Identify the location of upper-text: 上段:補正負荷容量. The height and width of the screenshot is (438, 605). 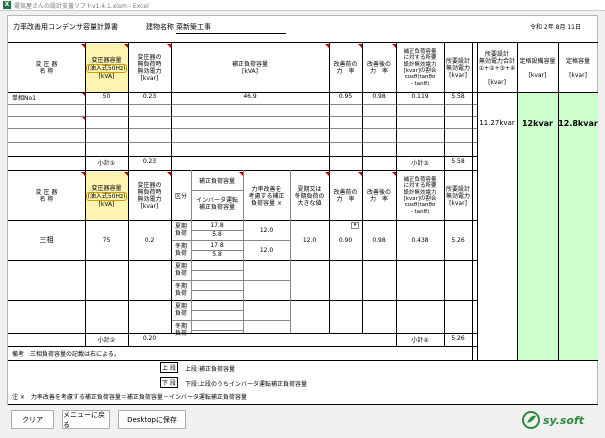
(210, 369).